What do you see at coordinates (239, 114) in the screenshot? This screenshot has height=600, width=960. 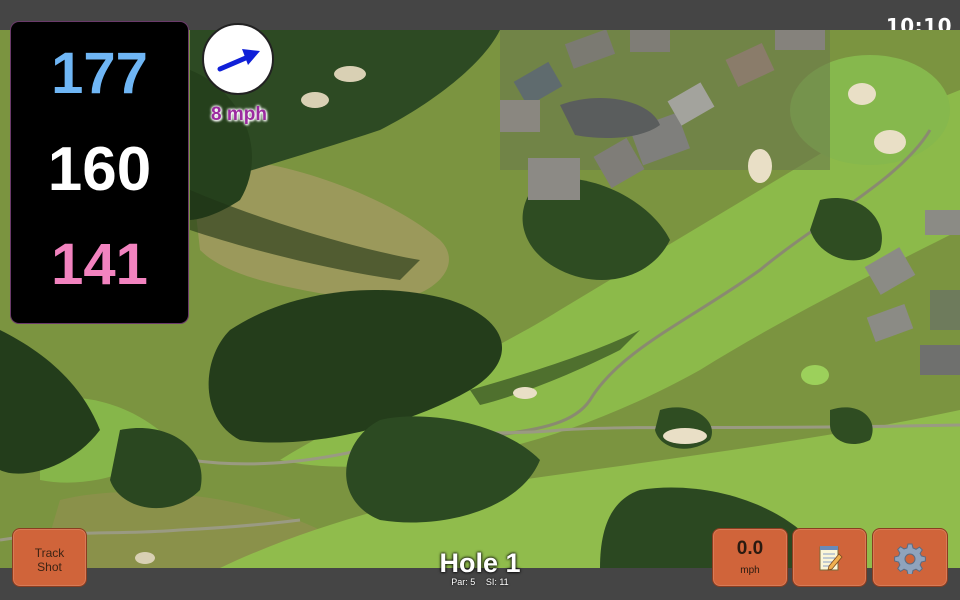 I see `wind-speed-label: 8 mph` at bounding box center [239, 114].